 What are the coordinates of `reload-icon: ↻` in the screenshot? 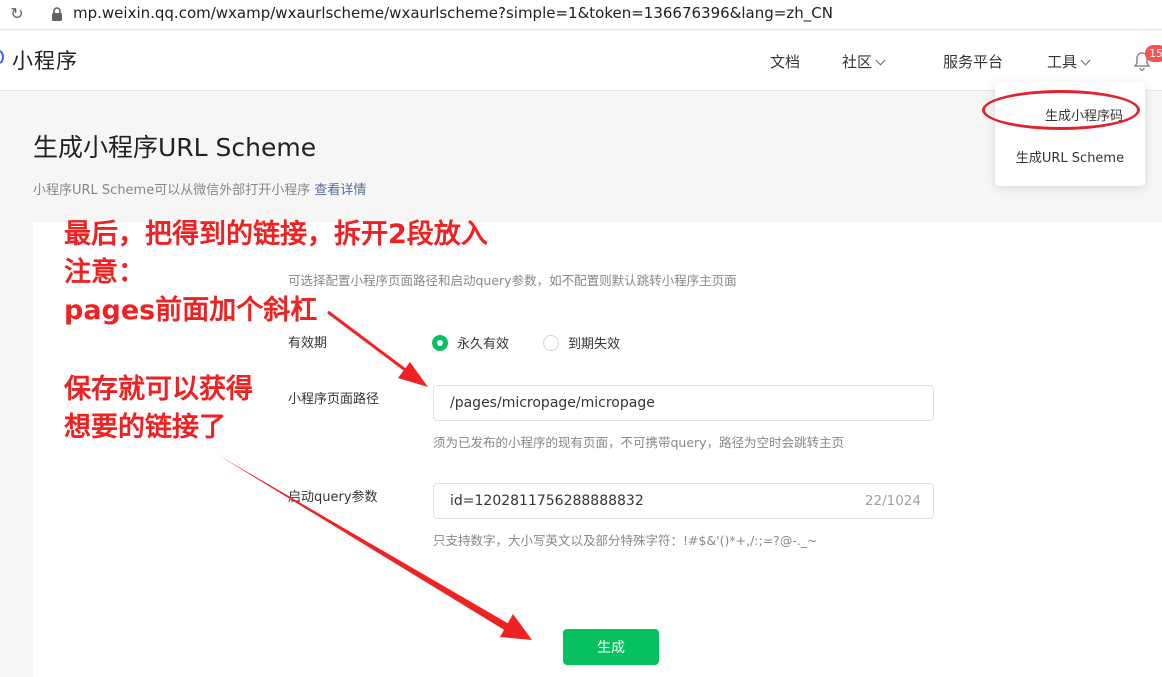 It's located at (17, 14).